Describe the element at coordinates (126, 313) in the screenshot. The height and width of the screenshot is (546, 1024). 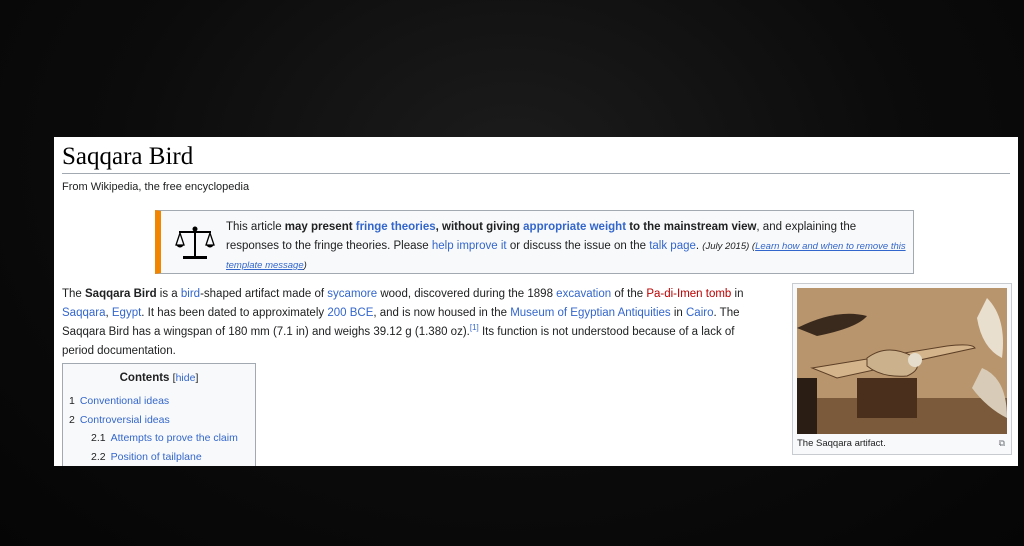
I see `link-egypt: Egypt` at that location.